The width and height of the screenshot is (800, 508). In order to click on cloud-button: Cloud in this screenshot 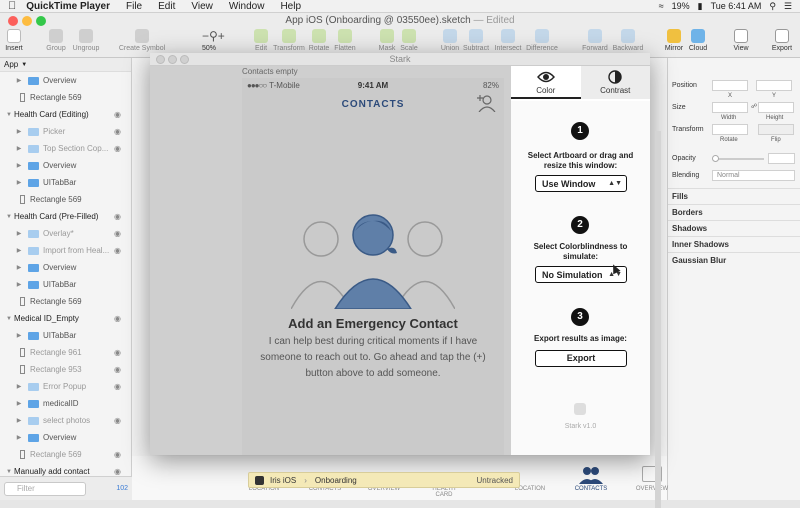, I will do `click(698, 40)`.